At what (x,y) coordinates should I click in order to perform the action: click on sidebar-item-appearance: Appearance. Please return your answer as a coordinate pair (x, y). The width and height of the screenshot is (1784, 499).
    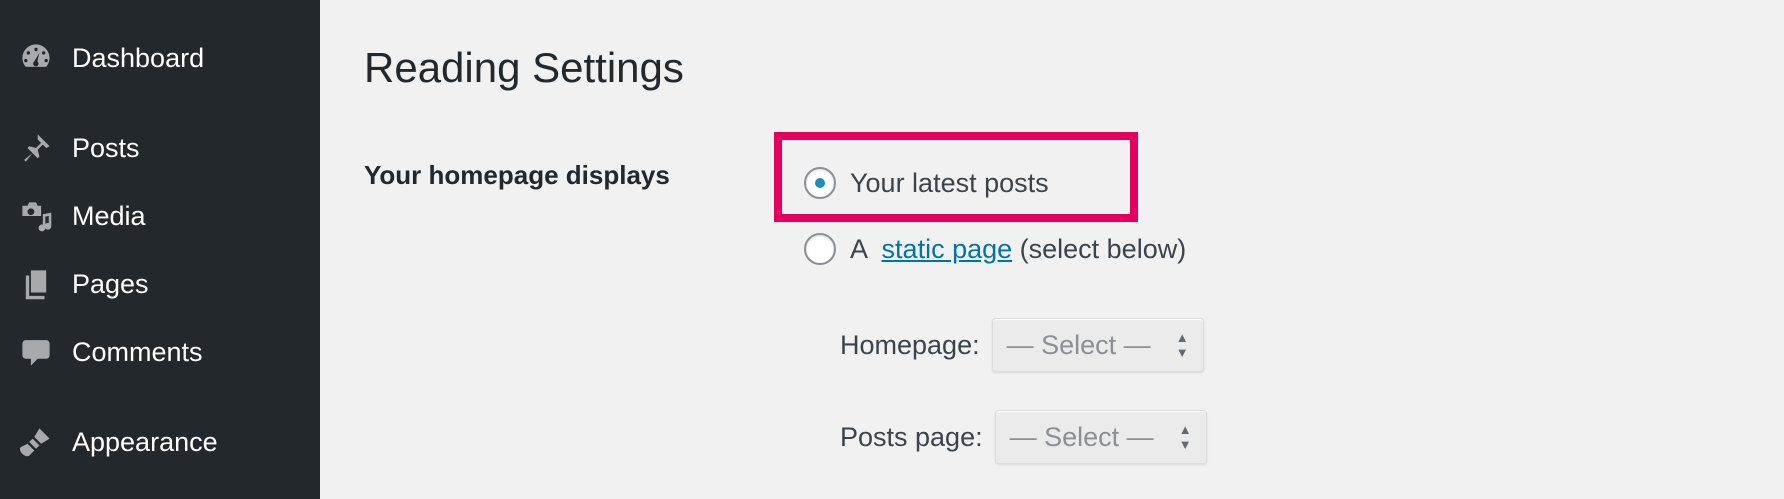
    Looking at the image, I should click on (160, 442).